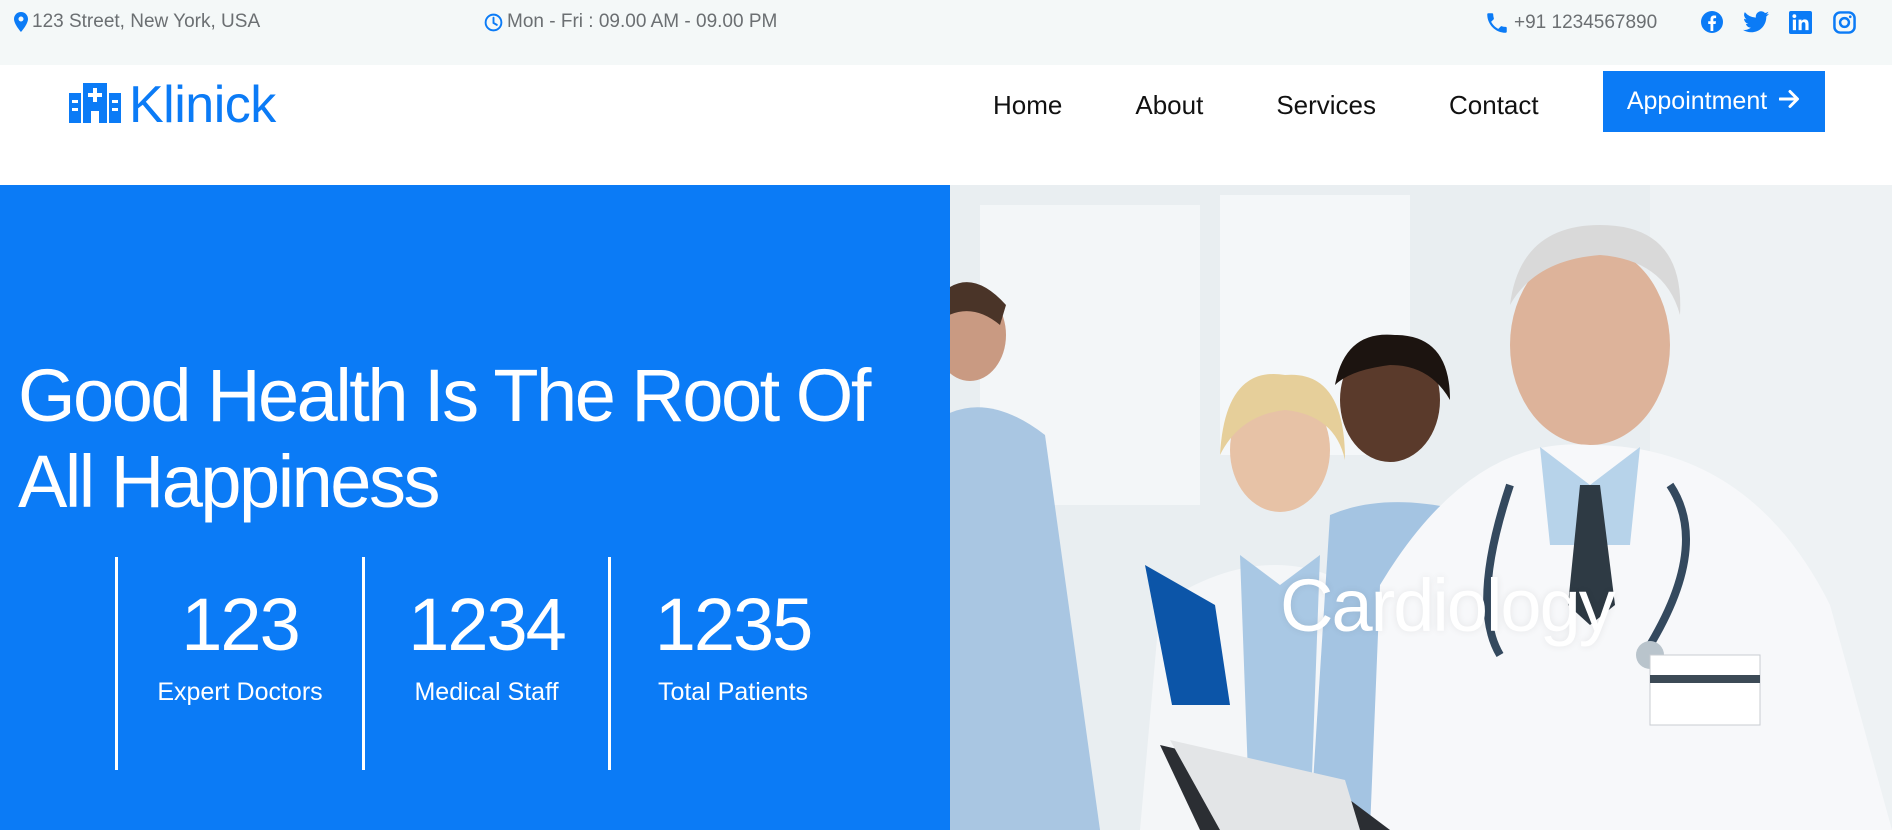 The width and height of the screenshot is (1892, 830). I want to click on brand-logo: Klinick, so click(172, 105).